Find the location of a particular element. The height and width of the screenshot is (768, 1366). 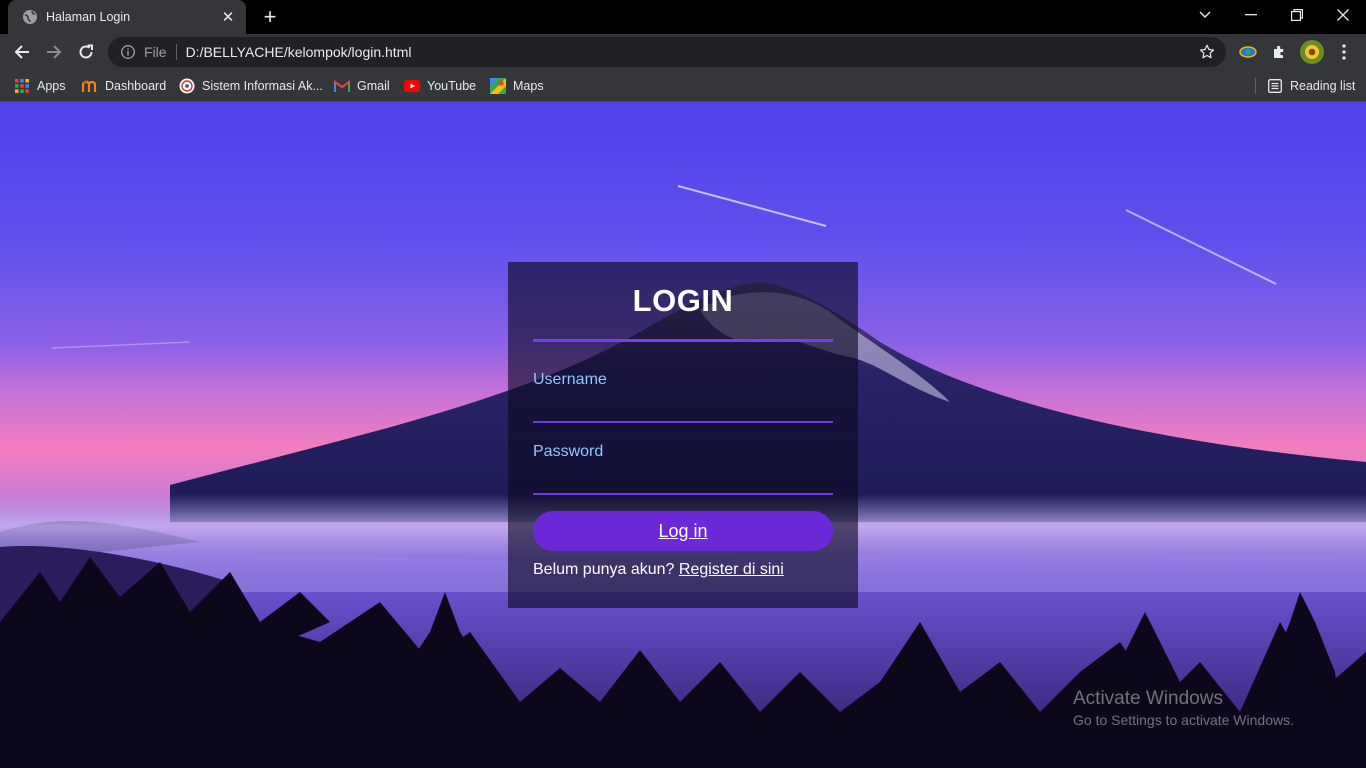

reload-icon is located at coordinates (86, 51).